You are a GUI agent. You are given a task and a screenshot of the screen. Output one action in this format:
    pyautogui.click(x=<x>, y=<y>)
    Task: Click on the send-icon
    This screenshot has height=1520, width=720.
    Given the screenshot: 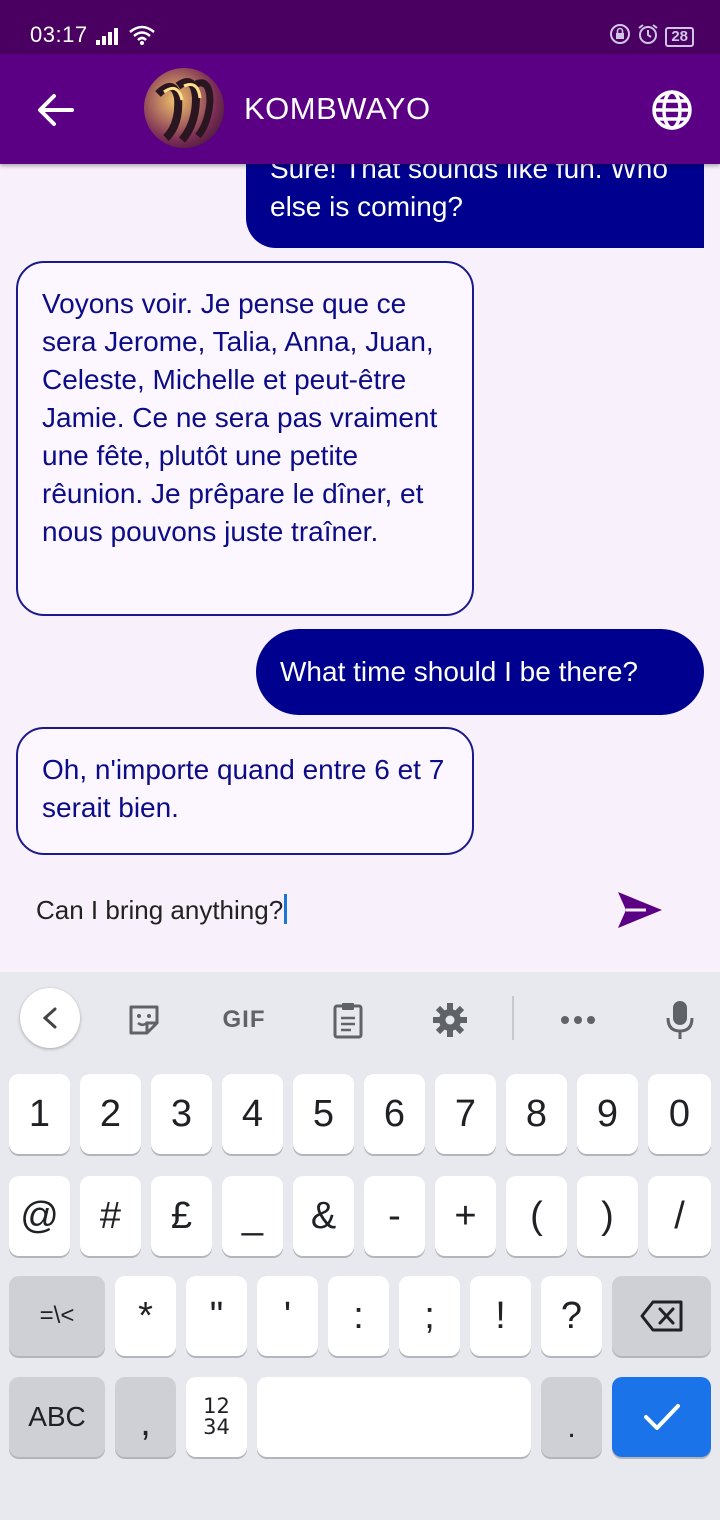 What is the action you would take?
    pyautogui.click(x=640, y=910)
    